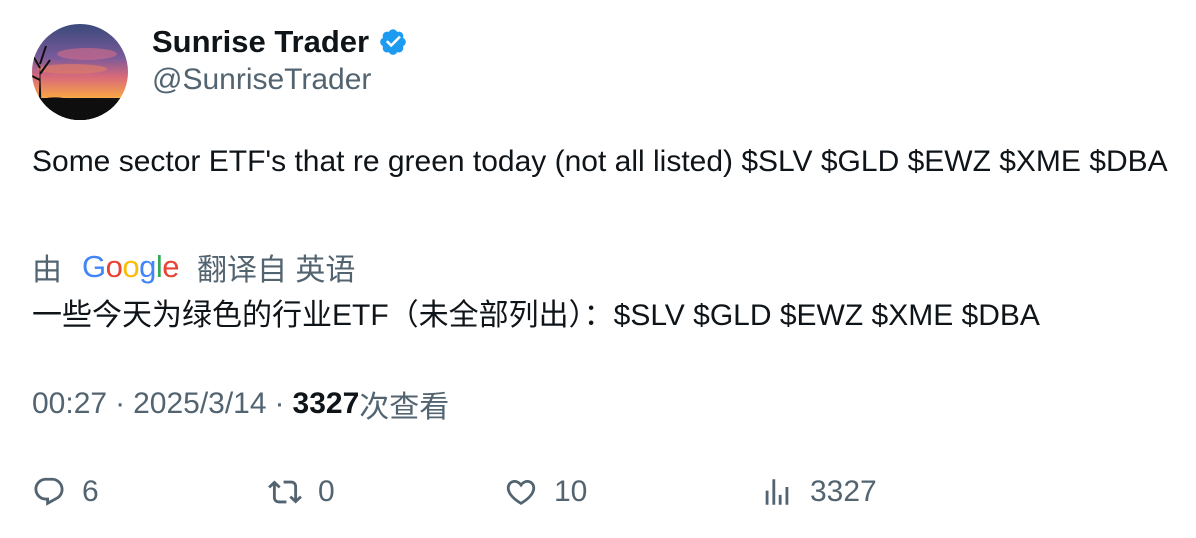 This screenshot has width=1196, height=538. I want to click on reply-count: 6, so click(90, 491).